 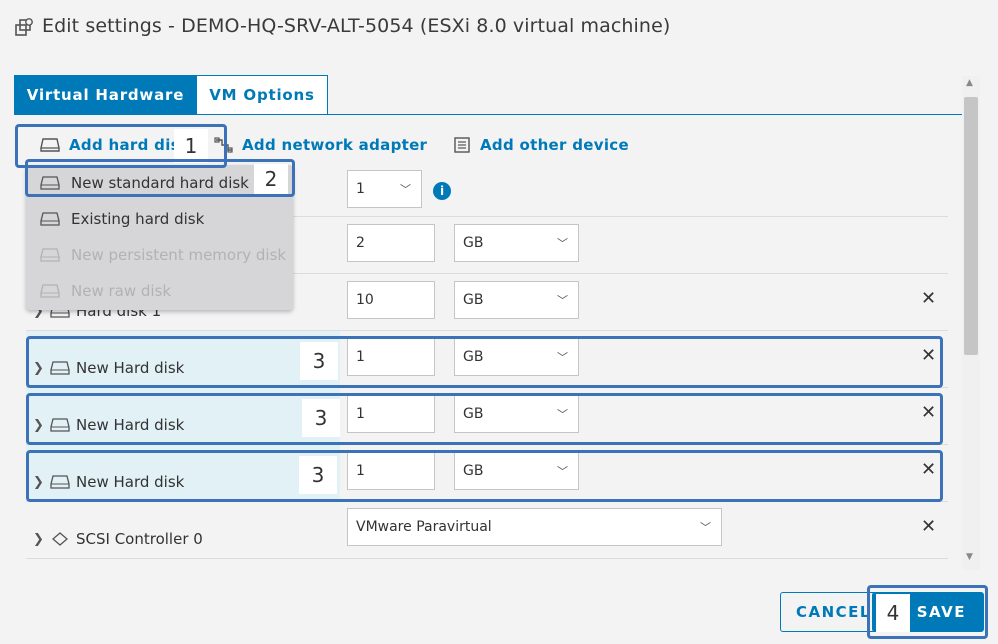 I want to click on info-icon: i, so click(x=442, y=191).